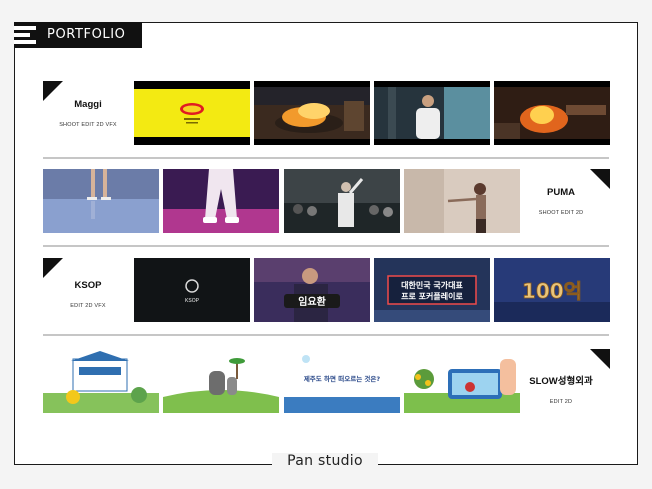 The width and height of the screenshot is (652, 489). What do you see at coordinates (192, 301) in the screenshot?
I see `thumb-caption: KSOP` at bounding box center [192, 301].